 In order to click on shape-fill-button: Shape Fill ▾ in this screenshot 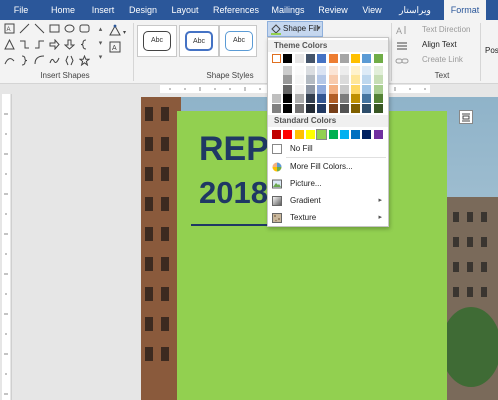, I will do `click(295, 29)`.